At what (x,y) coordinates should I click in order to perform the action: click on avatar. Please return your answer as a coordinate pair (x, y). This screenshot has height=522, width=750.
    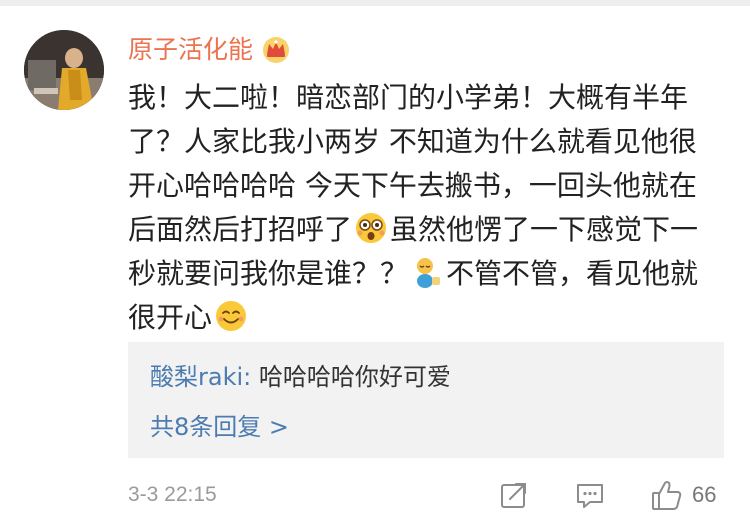
    Looking at the image, I should click on (64, 70).